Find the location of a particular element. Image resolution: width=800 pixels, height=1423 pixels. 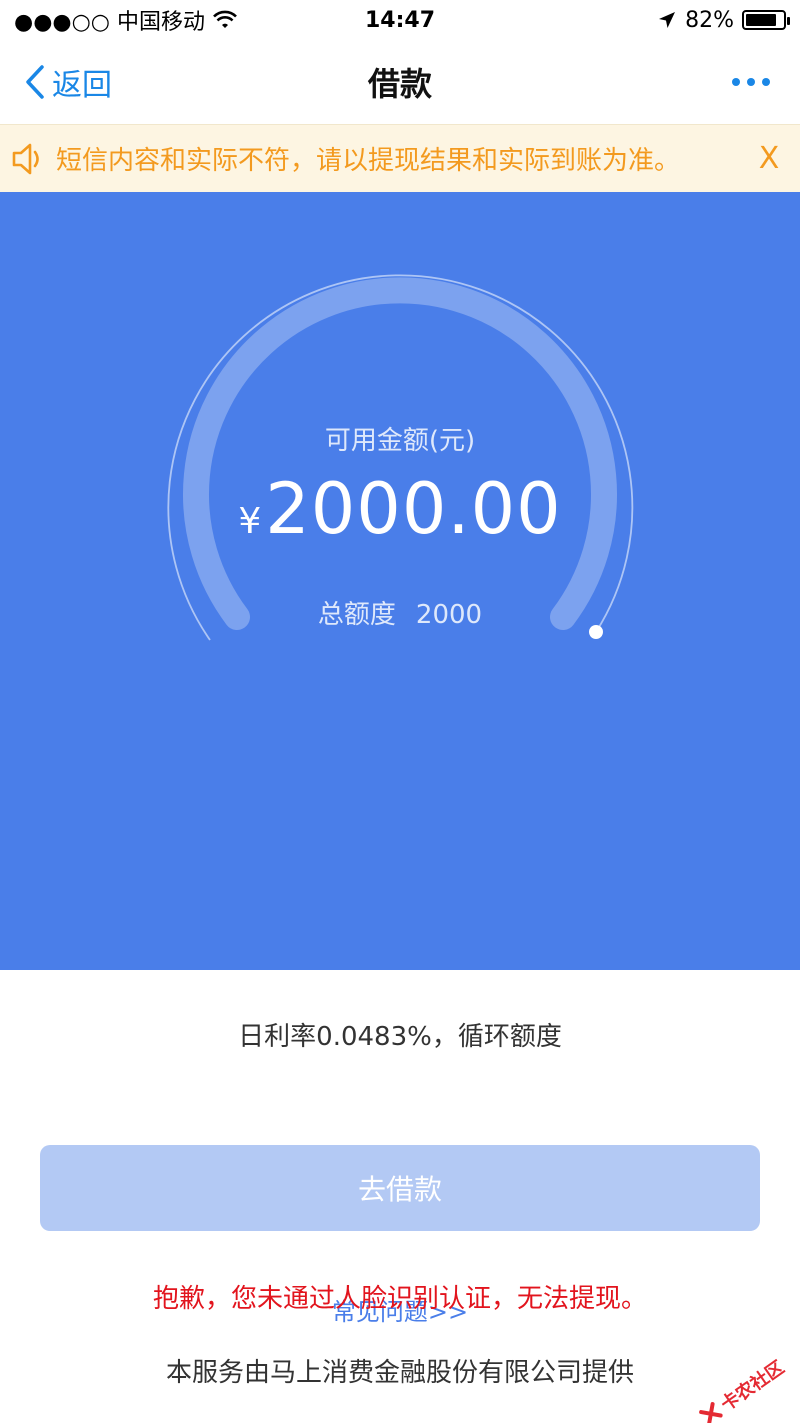

available-amount-value: 2000.00 is located at coordinates (413, 509).